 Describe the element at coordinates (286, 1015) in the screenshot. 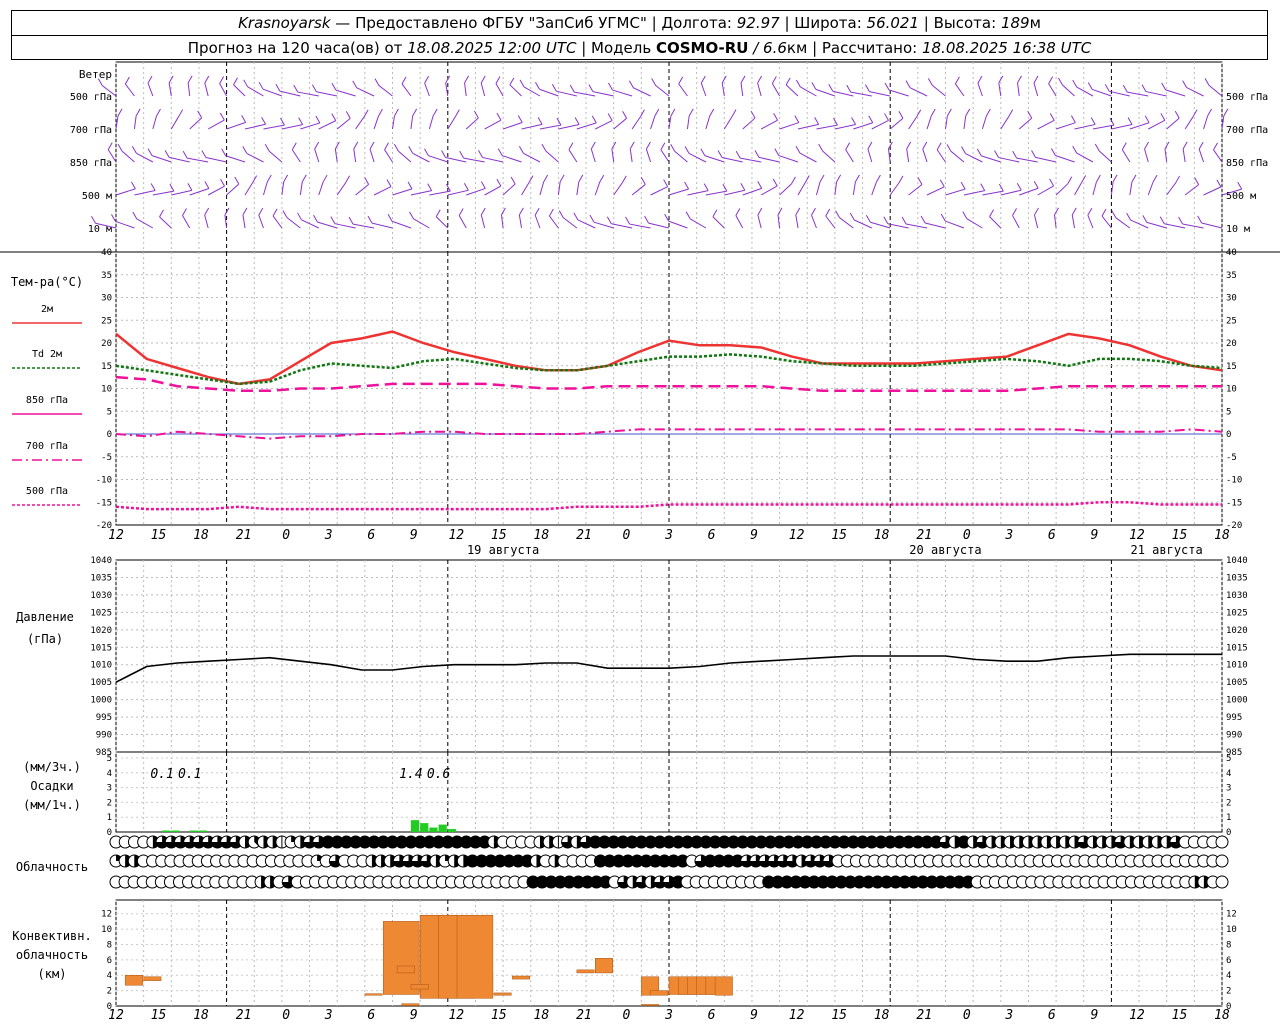

I see `time-tick-label-bottom: 0` at that location.